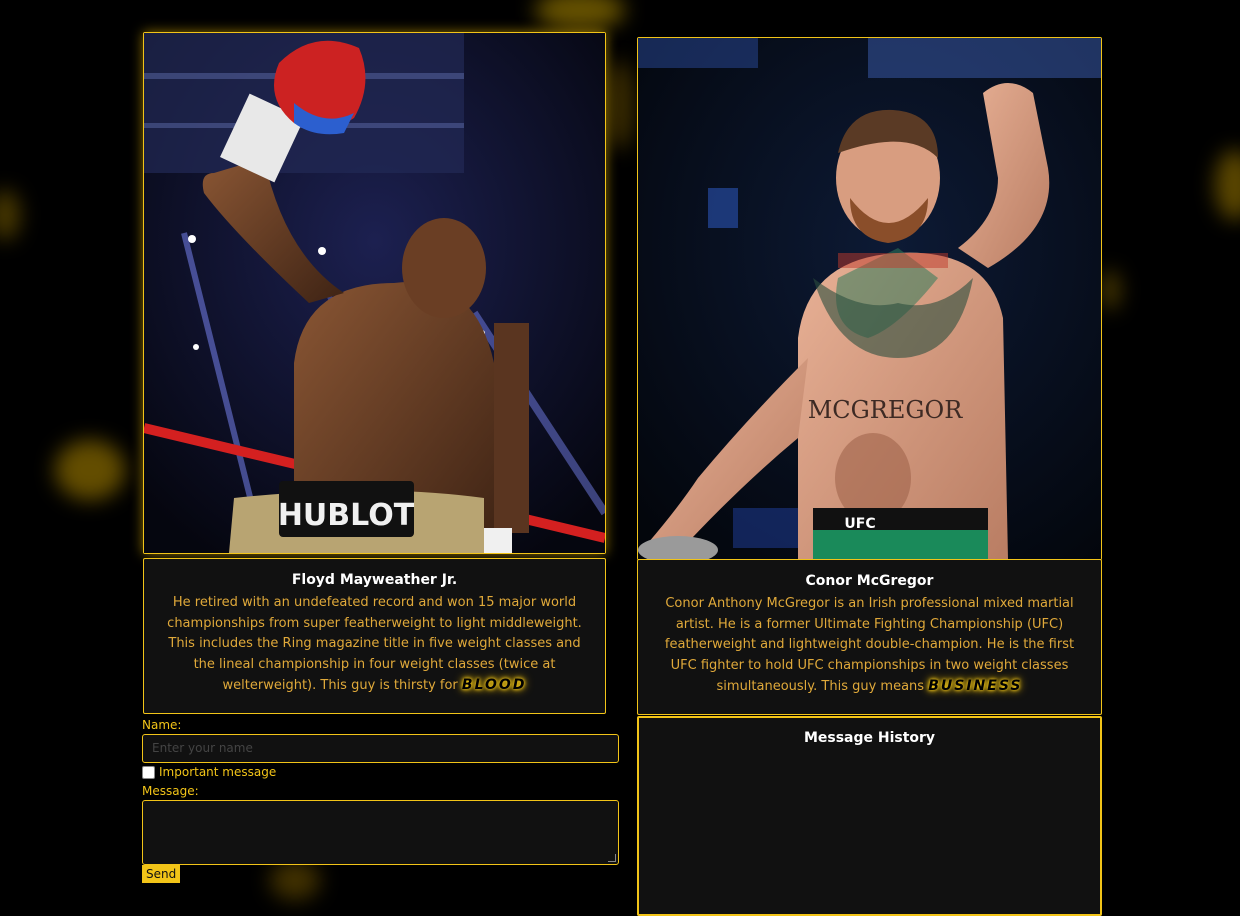 This screenshot has height=916, width=1240. I want to click on name-placeholder: Enter your name, so click(202, 748).